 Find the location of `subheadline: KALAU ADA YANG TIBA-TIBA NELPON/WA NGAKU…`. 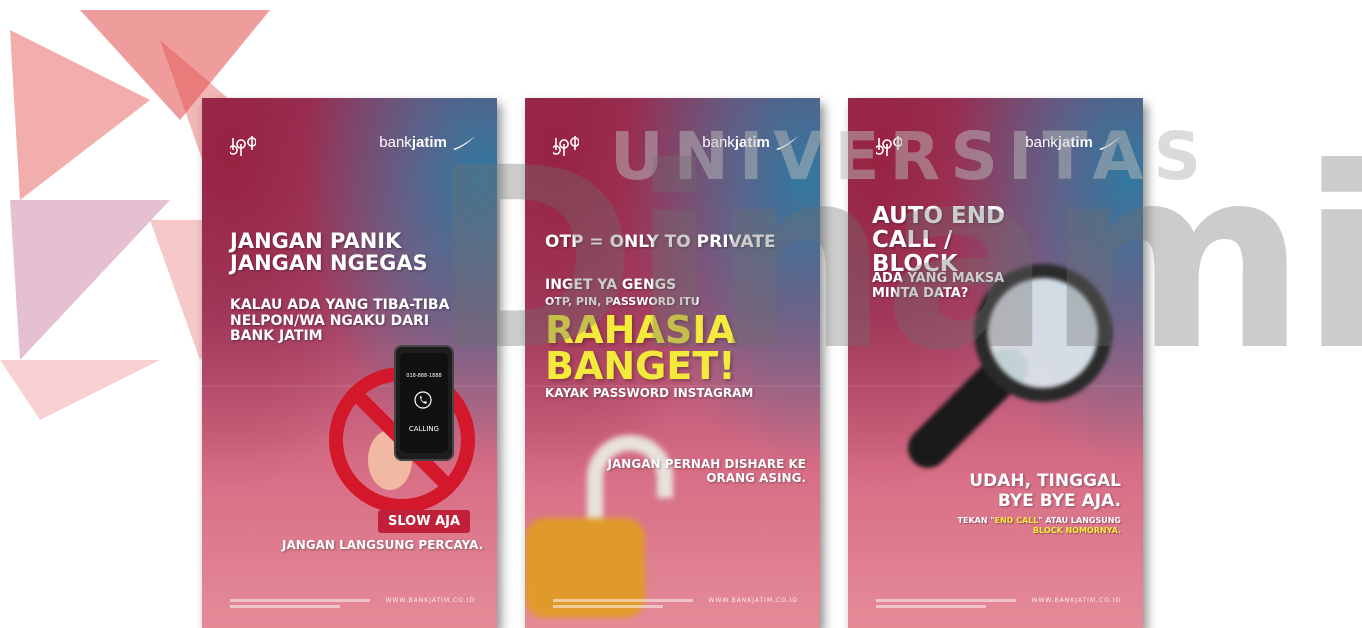

subheadline: KALAU ADA YANG TIBA-TIBA NELPON/WA NGAKU… is located at coordinates (340, 321).